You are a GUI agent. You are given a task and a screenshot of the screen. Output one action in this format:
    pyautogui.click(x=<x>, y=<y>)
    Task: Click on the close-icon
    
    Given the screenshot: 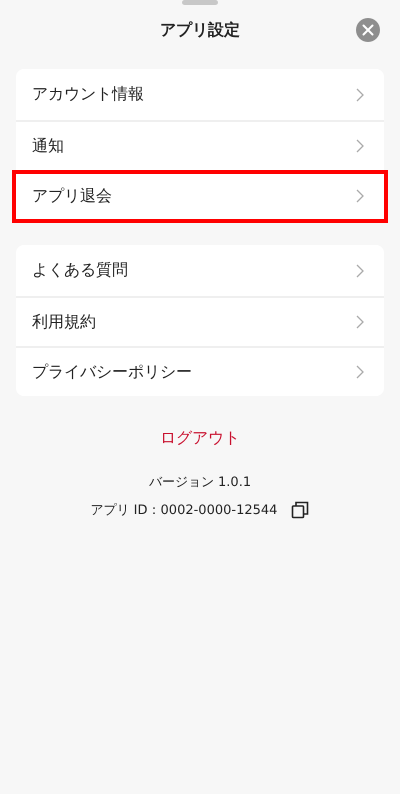 What is the action you would take?
    pyautogui.click(x=368, y=30)
    